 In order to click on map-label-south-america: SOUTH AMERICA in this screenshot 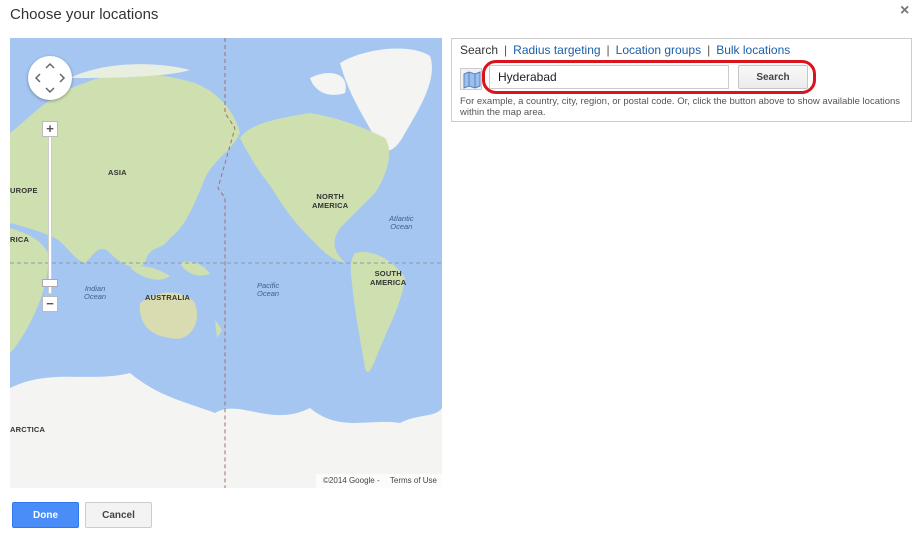, I will do `click(388, 278)`.